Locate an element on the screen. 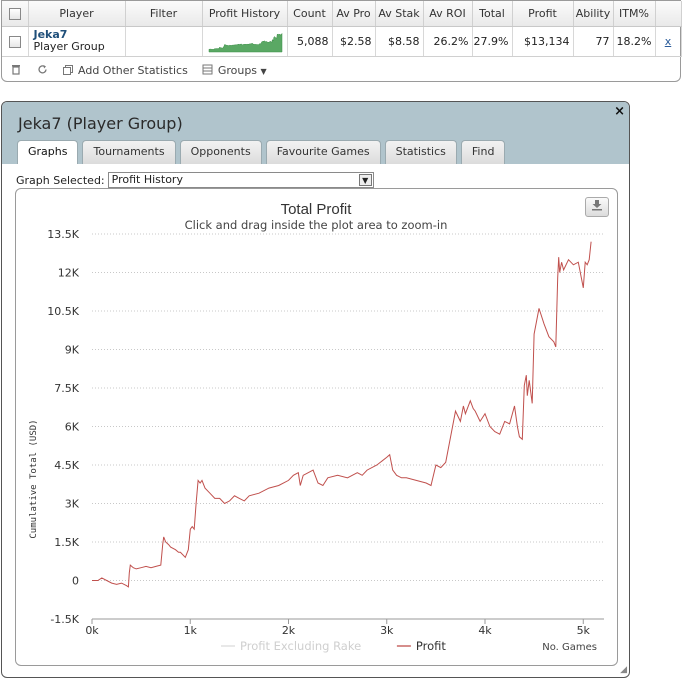  chart-title: Total Profit is located at coordinates (317, 209).